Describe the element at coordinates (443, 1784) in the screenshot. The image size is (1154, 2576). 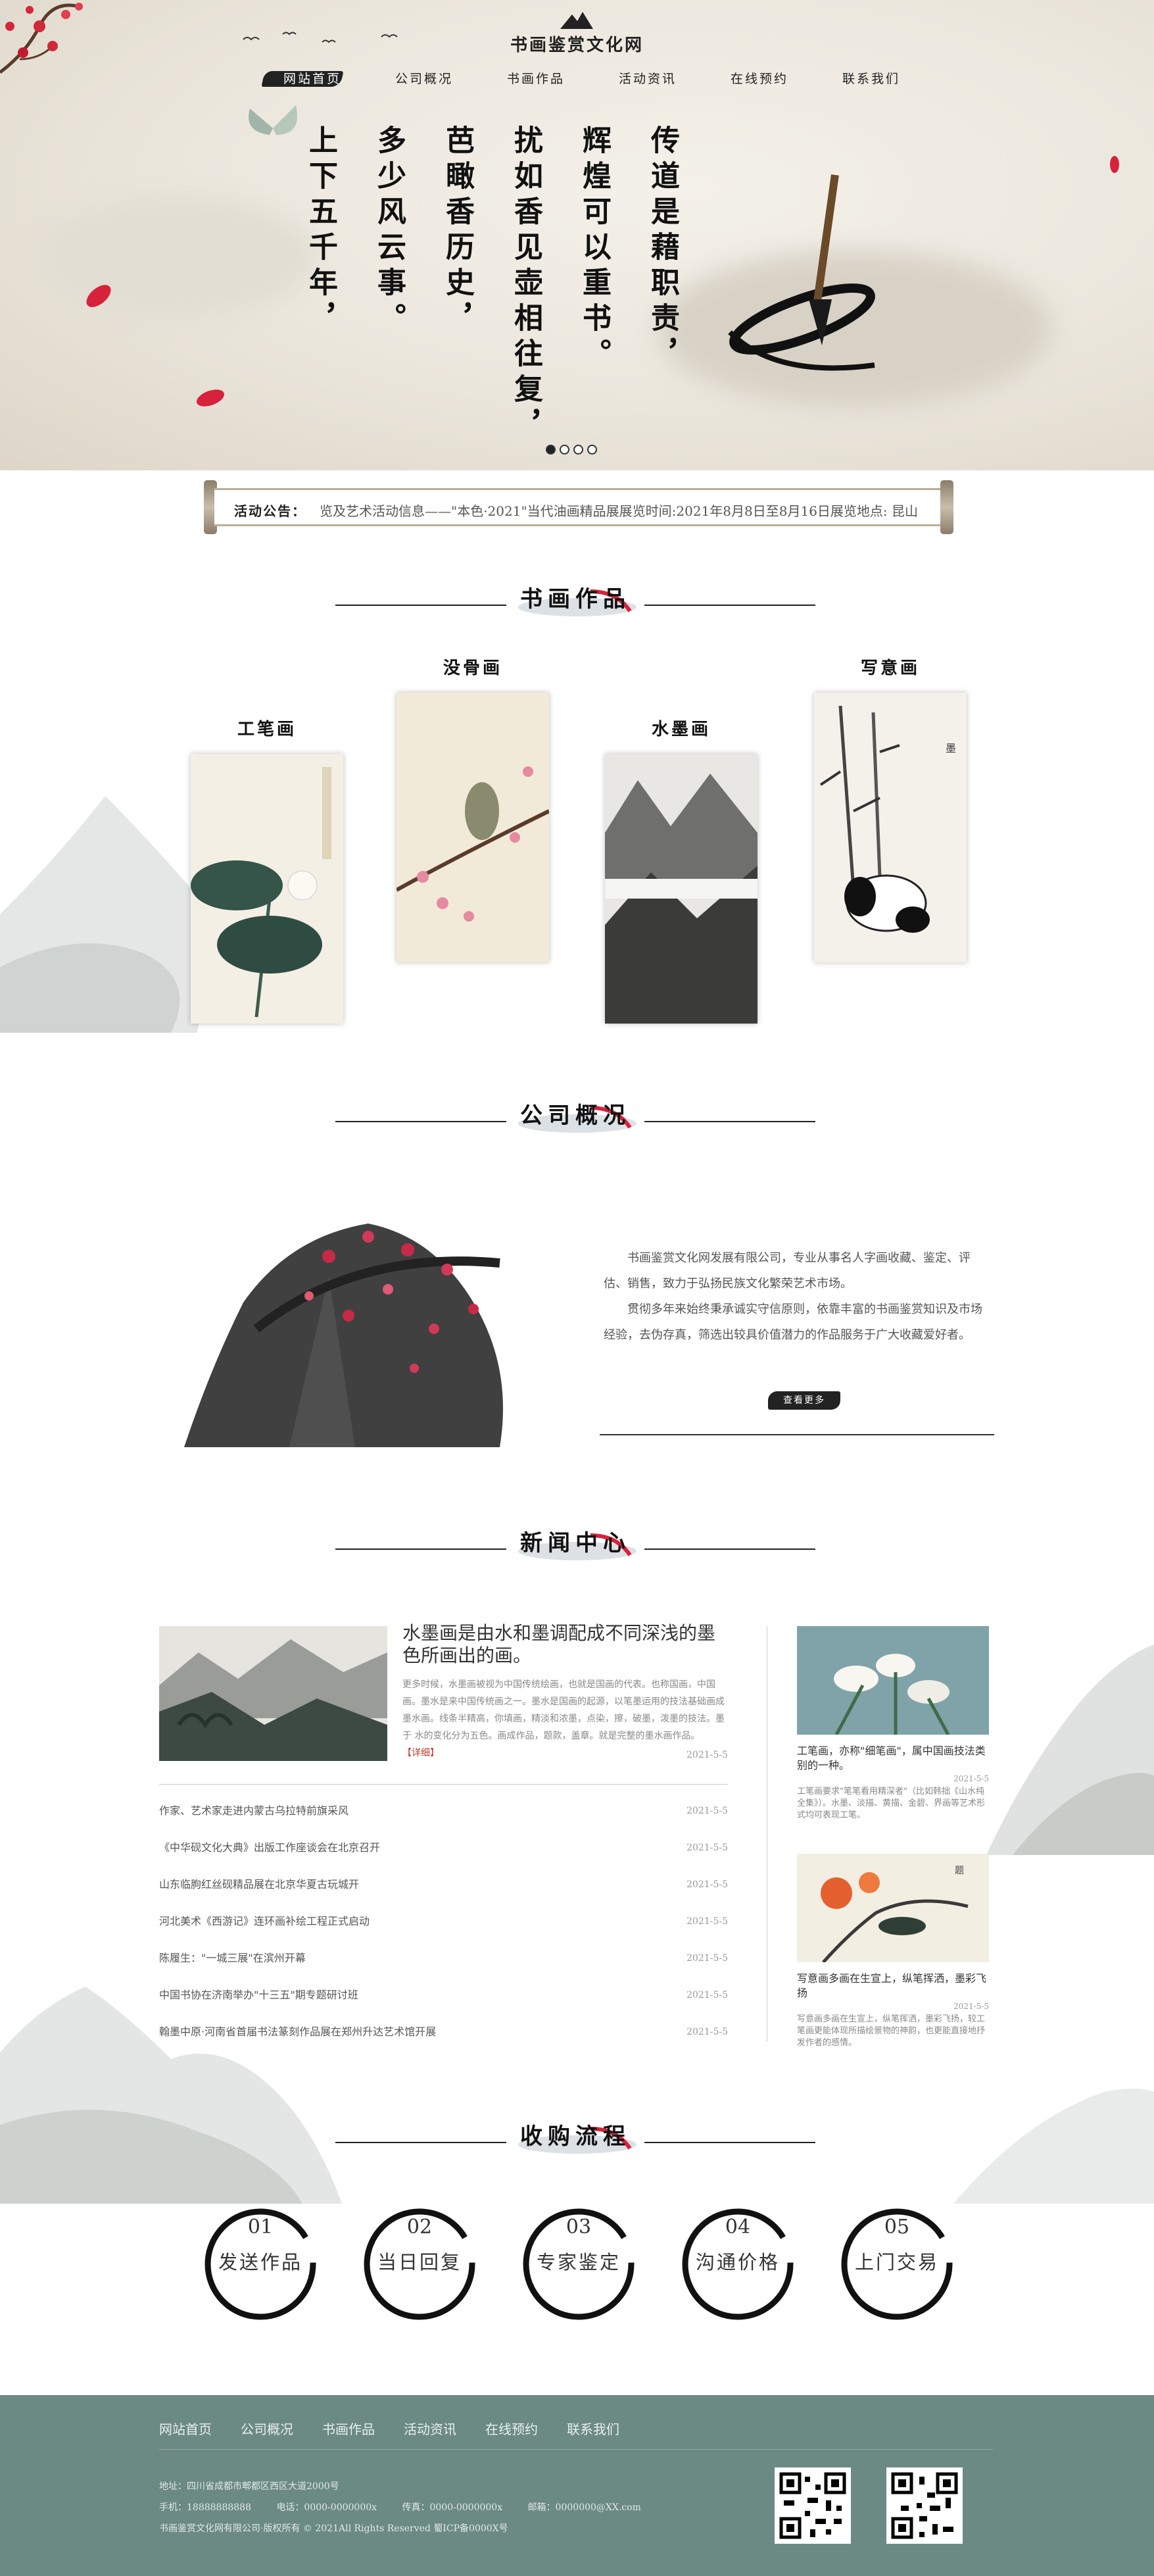
I see `news-divider` at that location.